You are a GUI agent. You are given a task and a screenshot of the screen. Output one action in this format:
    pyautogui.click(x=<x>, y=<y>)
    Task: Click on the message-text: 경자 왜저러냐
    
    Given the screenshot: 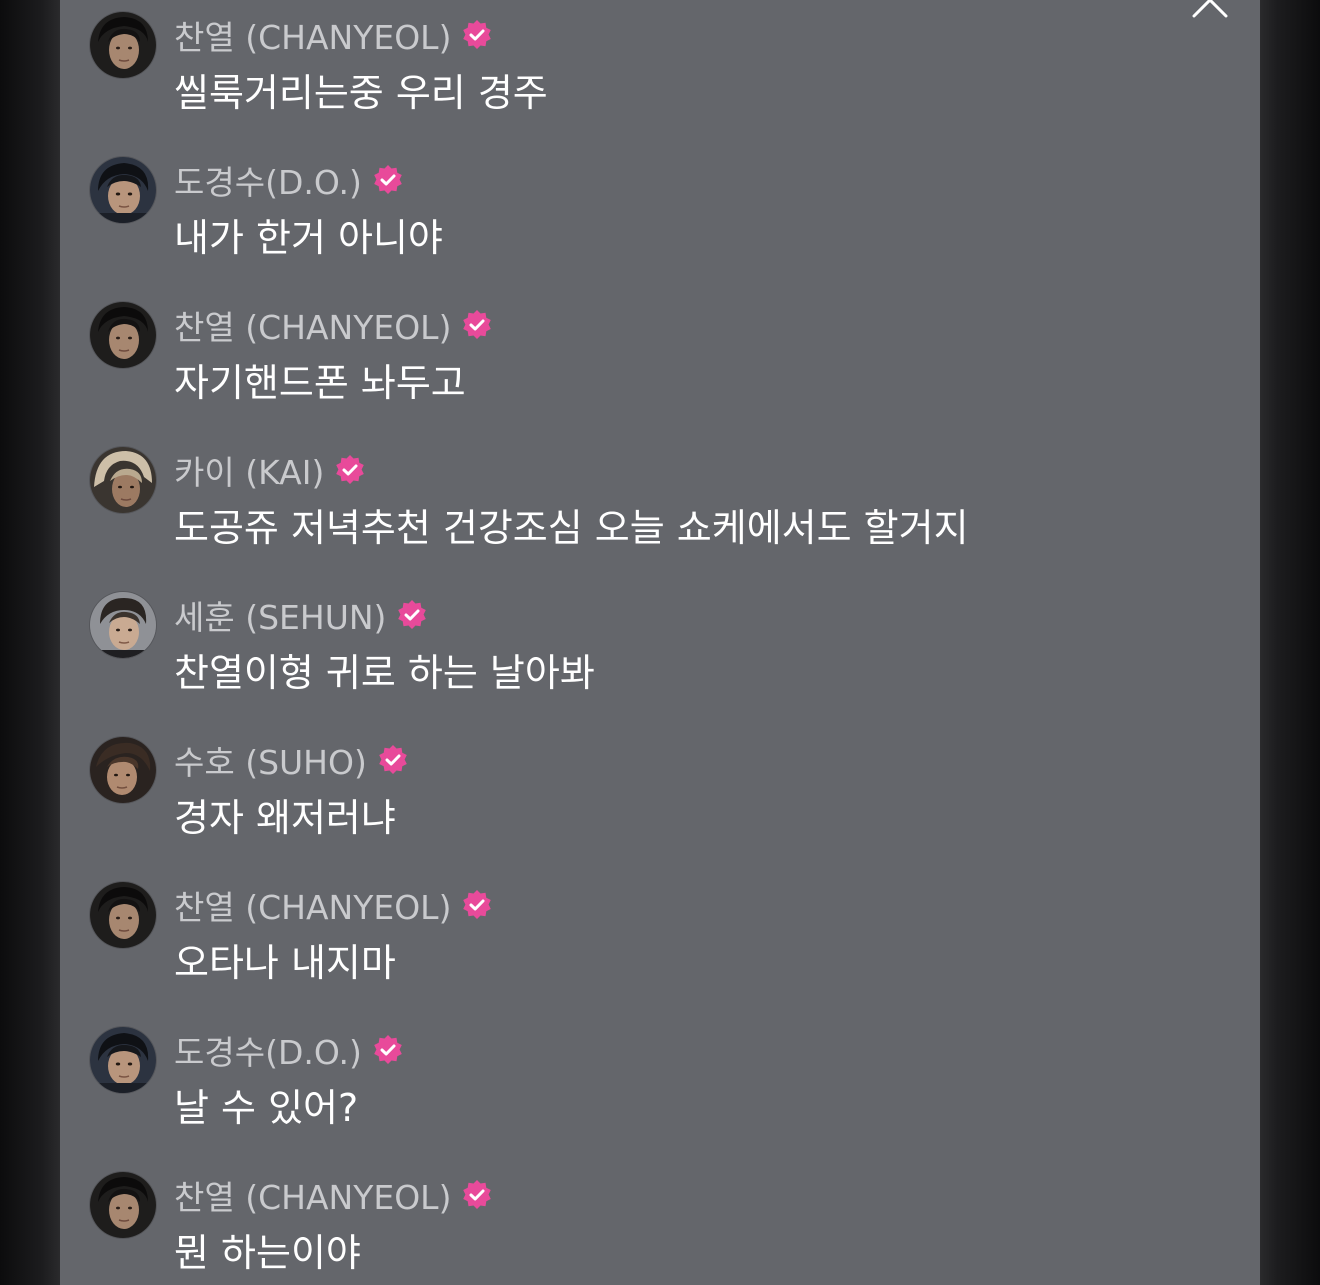 What is the action you would take?
    pyautogui.click(x=285, y=818)
    